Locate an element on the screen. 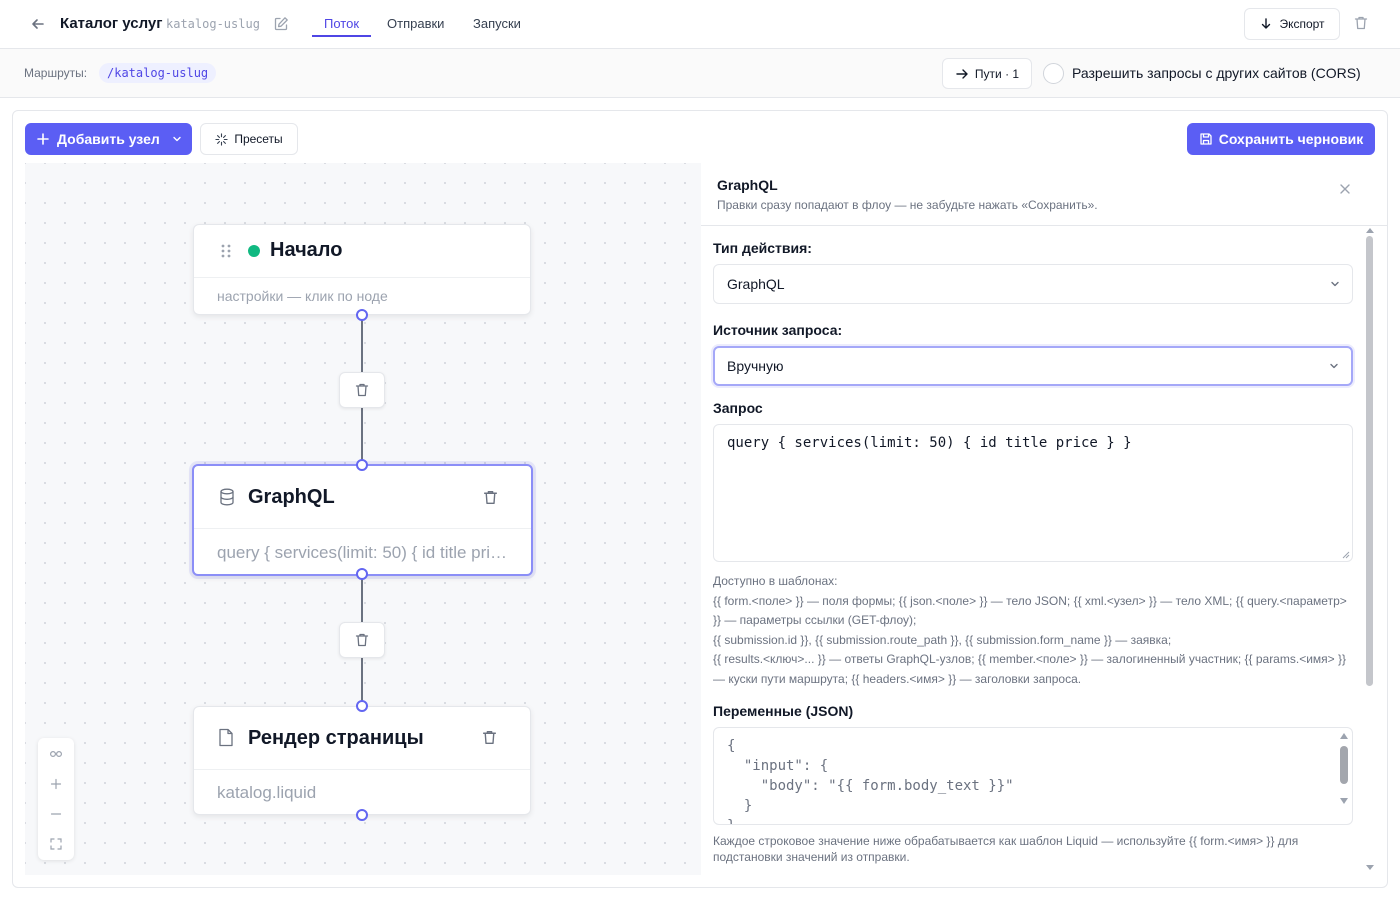  export-label: Экспорт is located at coordinates (1302, 24).